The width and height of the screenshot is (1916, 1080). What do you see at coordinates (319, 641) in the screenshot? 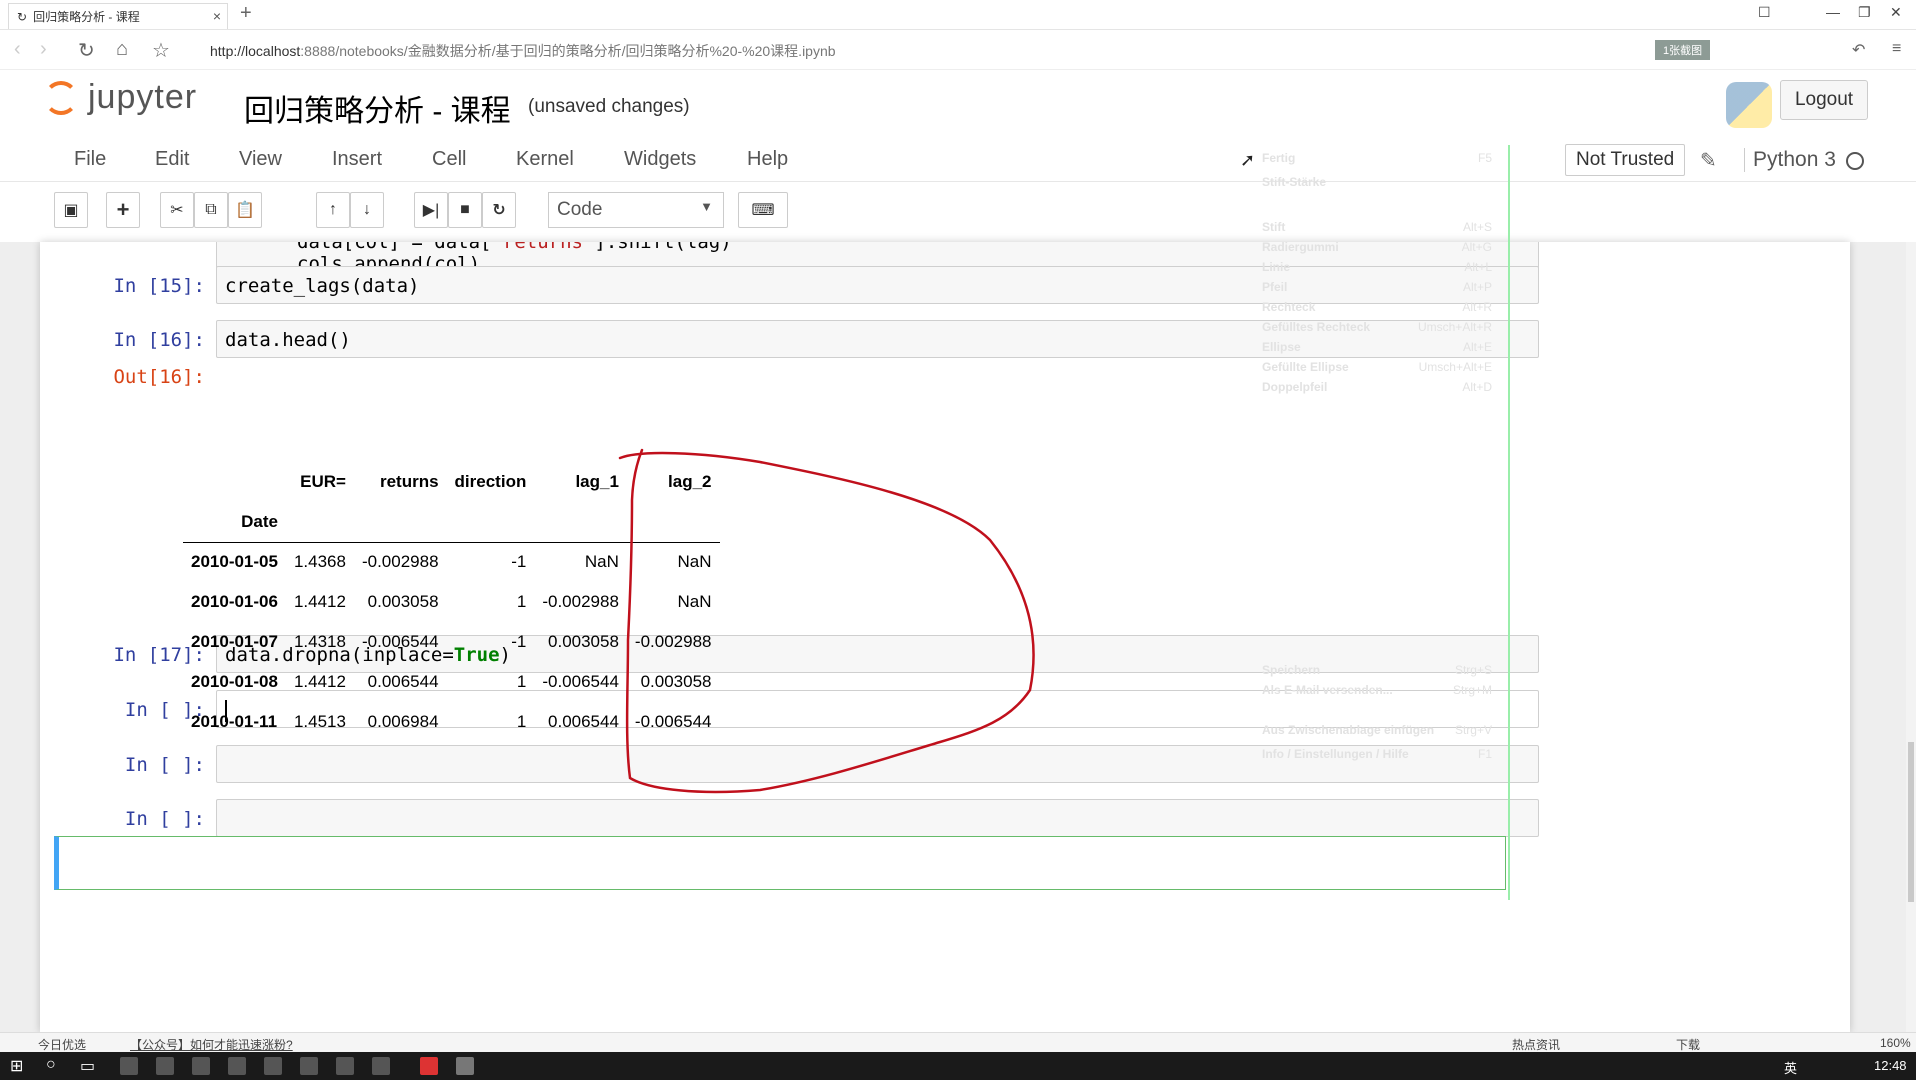
I see `table-cell: 1.4318` at bounding box center [319, 641].